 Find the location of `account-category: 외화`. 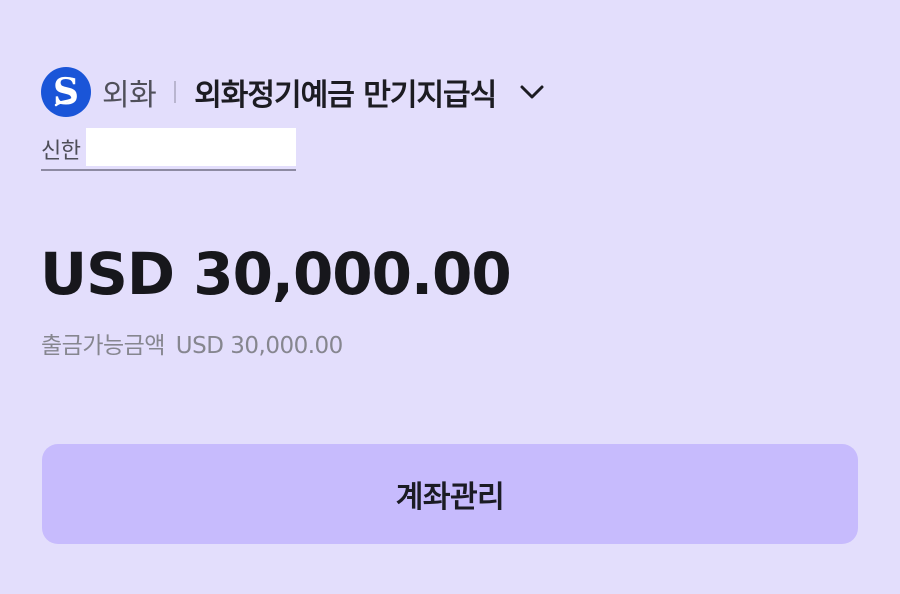

account-category: 외화 is located at coordinates (129, 95).